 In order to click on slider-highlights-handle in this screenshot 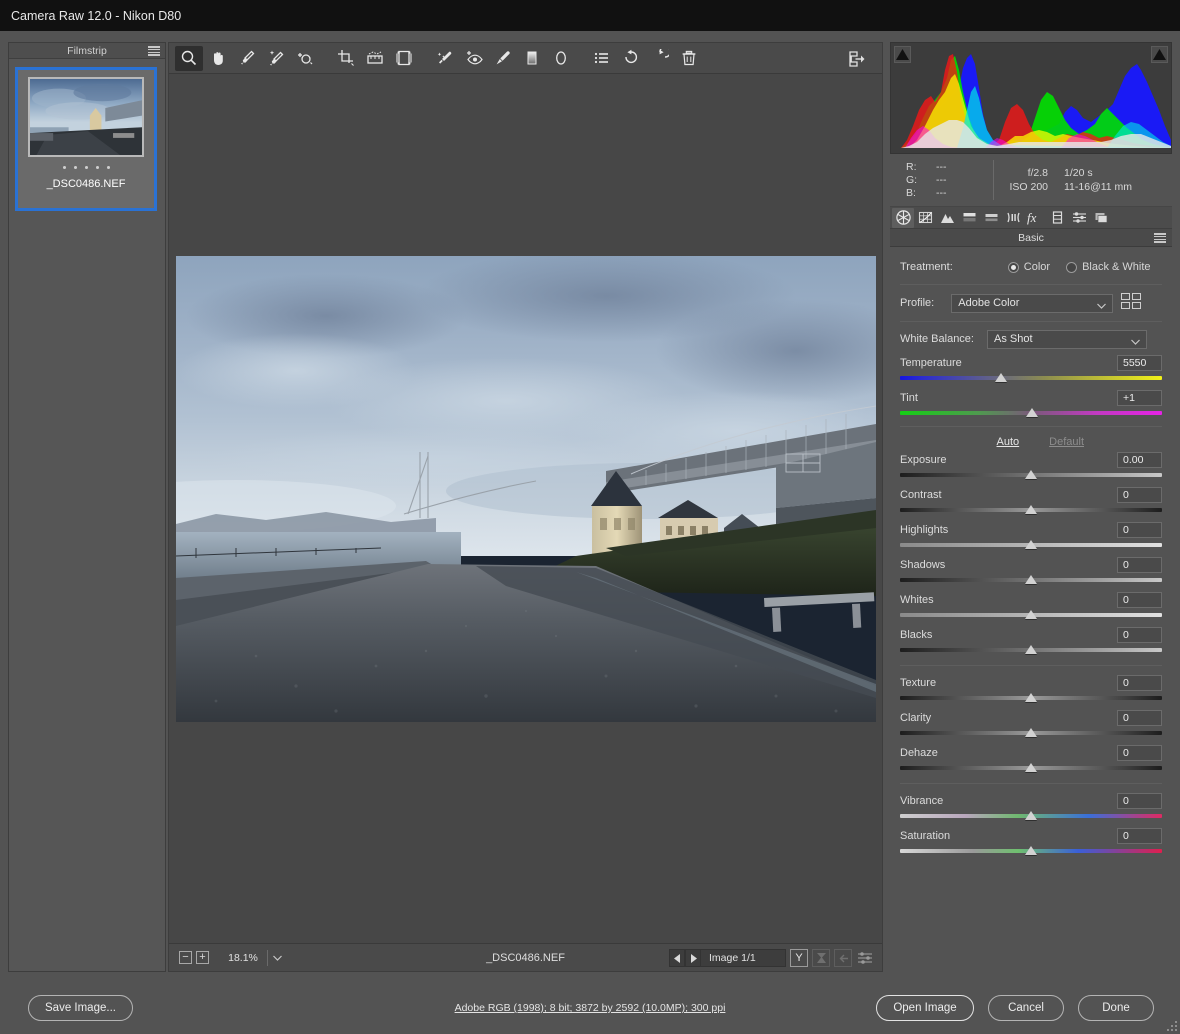, I will do `click(1031, 544)`.